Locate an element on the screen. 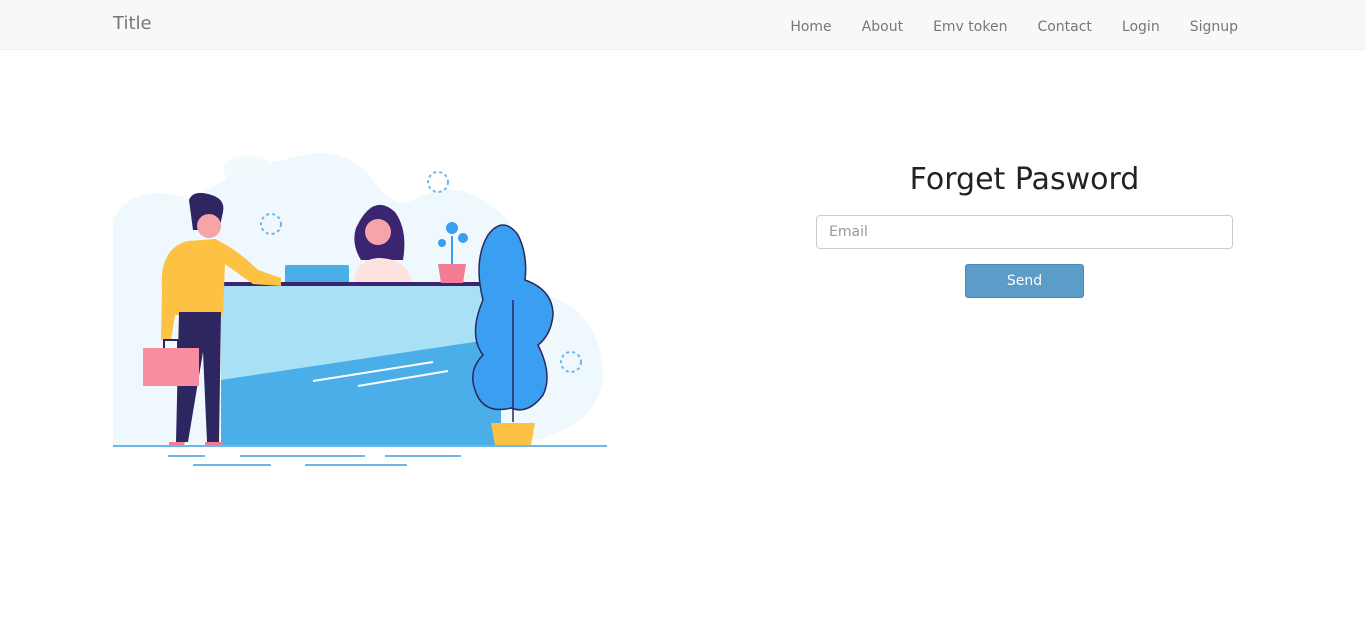 This screenshot has width=1366, height=626. button-wrapper: Send is located at coordinates (1024, 281).